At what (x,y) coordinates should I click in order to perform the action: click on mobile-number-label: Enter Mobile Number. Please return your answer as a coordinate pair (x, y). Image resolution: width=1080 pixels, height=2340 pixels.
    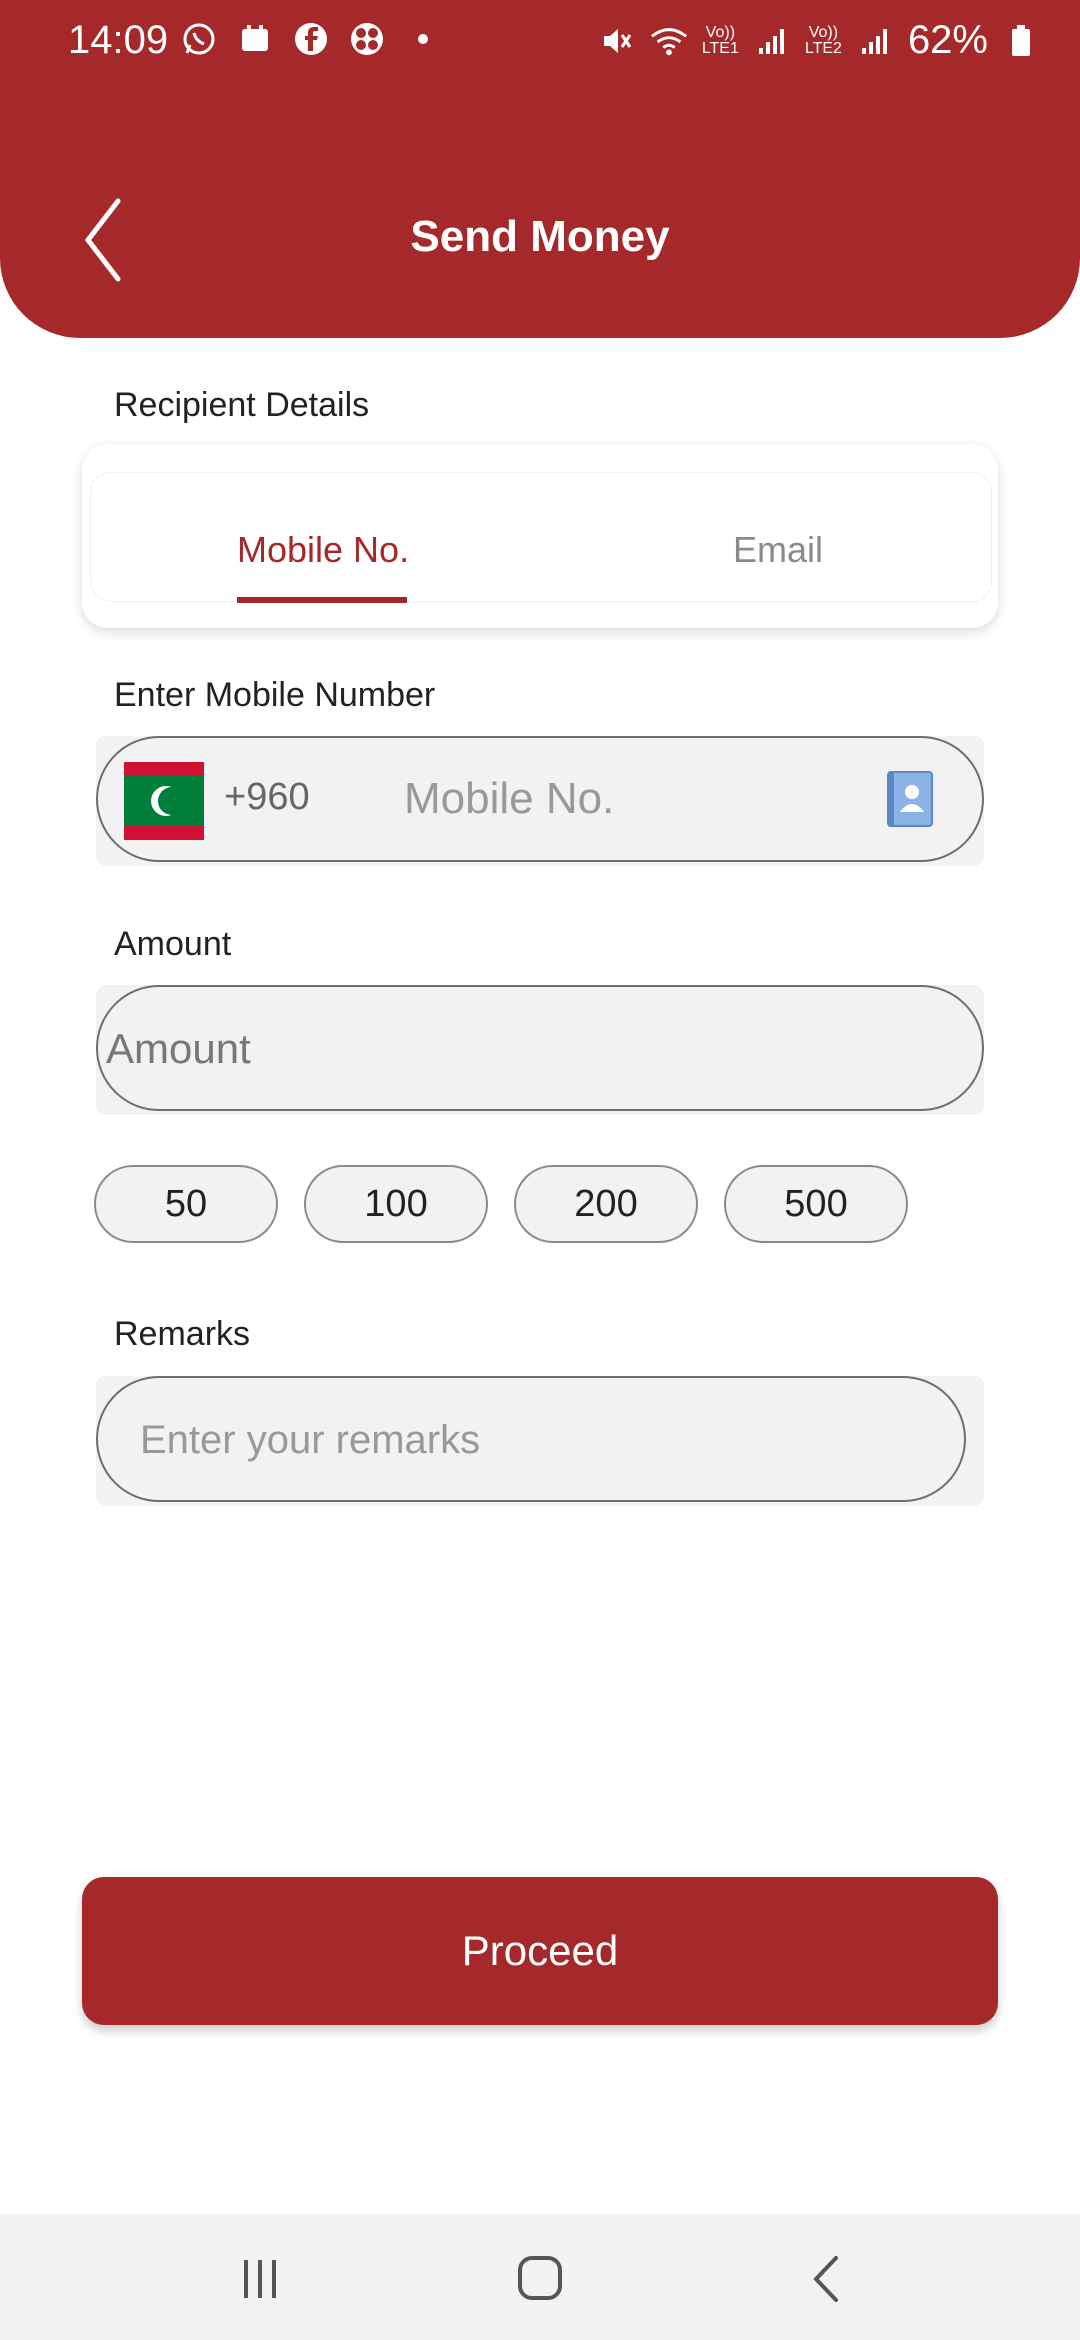
    Looking at the image, I should click on (275, 695).